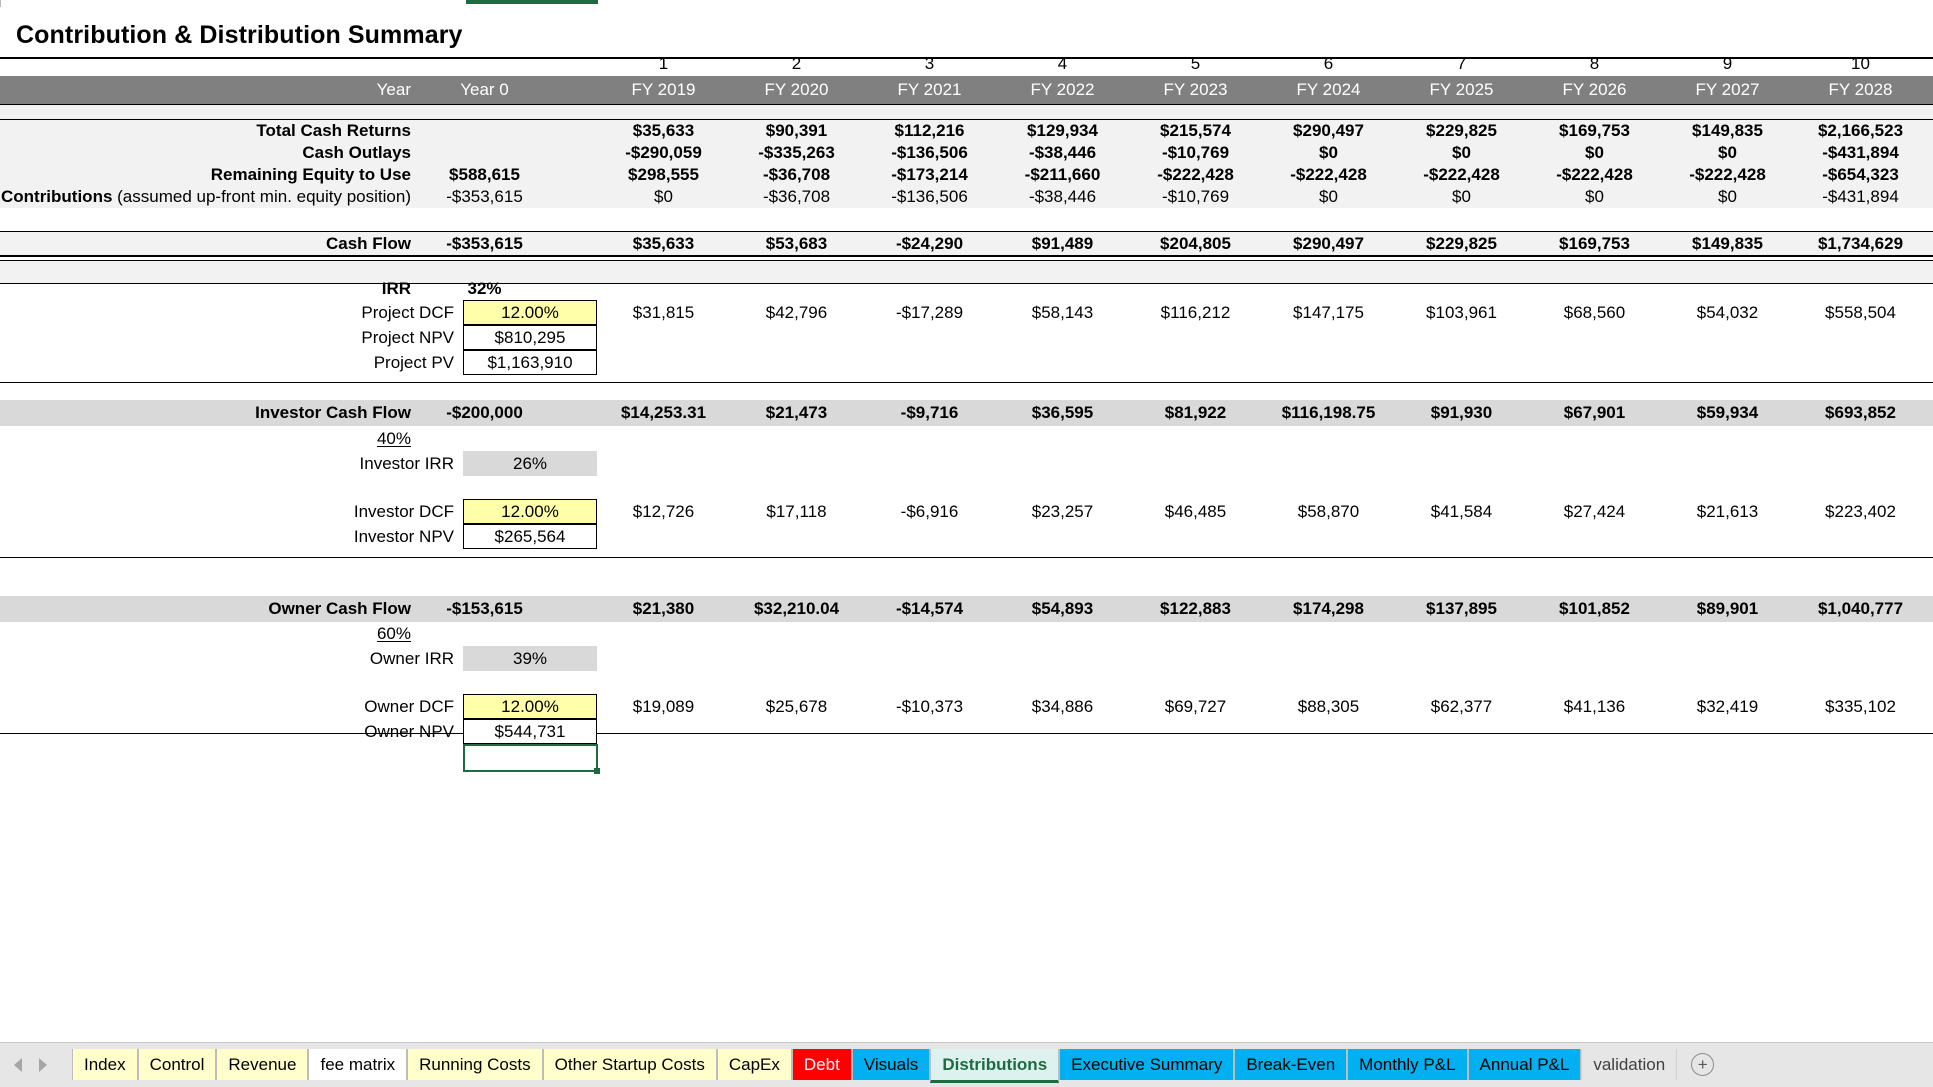  What do you see at coordinates (1860, 313) in the screenshot?
I see `cell-value: $558,504` at bounding box center [1860, 313].